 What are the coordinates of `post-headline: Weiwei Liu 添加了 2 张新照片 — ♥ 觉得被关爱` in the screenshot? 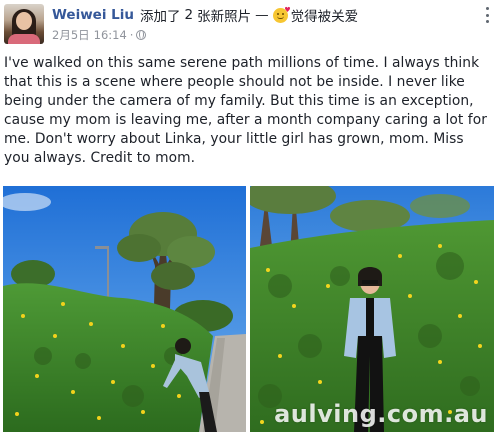 It's located at (205, 15).